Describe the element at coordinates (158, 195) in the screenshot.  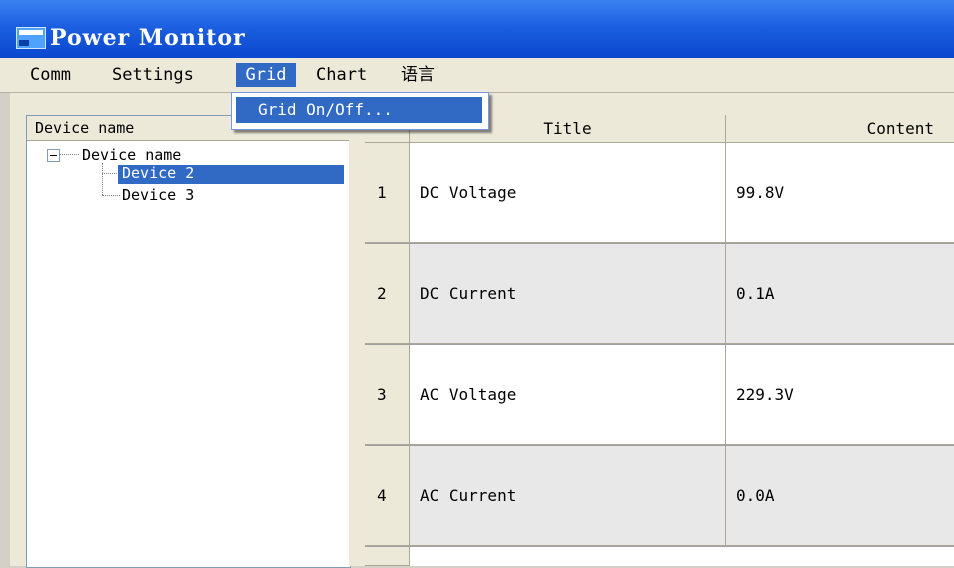
I see `tree-item-device-3: Device 3` at that location.